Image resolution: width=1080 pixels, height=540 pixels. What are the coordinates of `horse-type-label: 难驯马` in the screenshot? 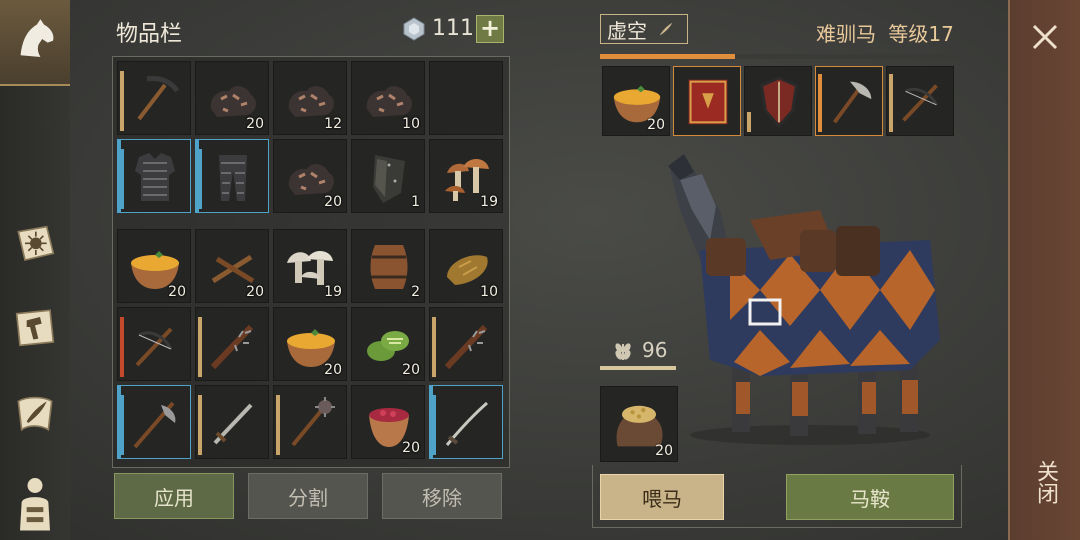 It's located at (846, 34).